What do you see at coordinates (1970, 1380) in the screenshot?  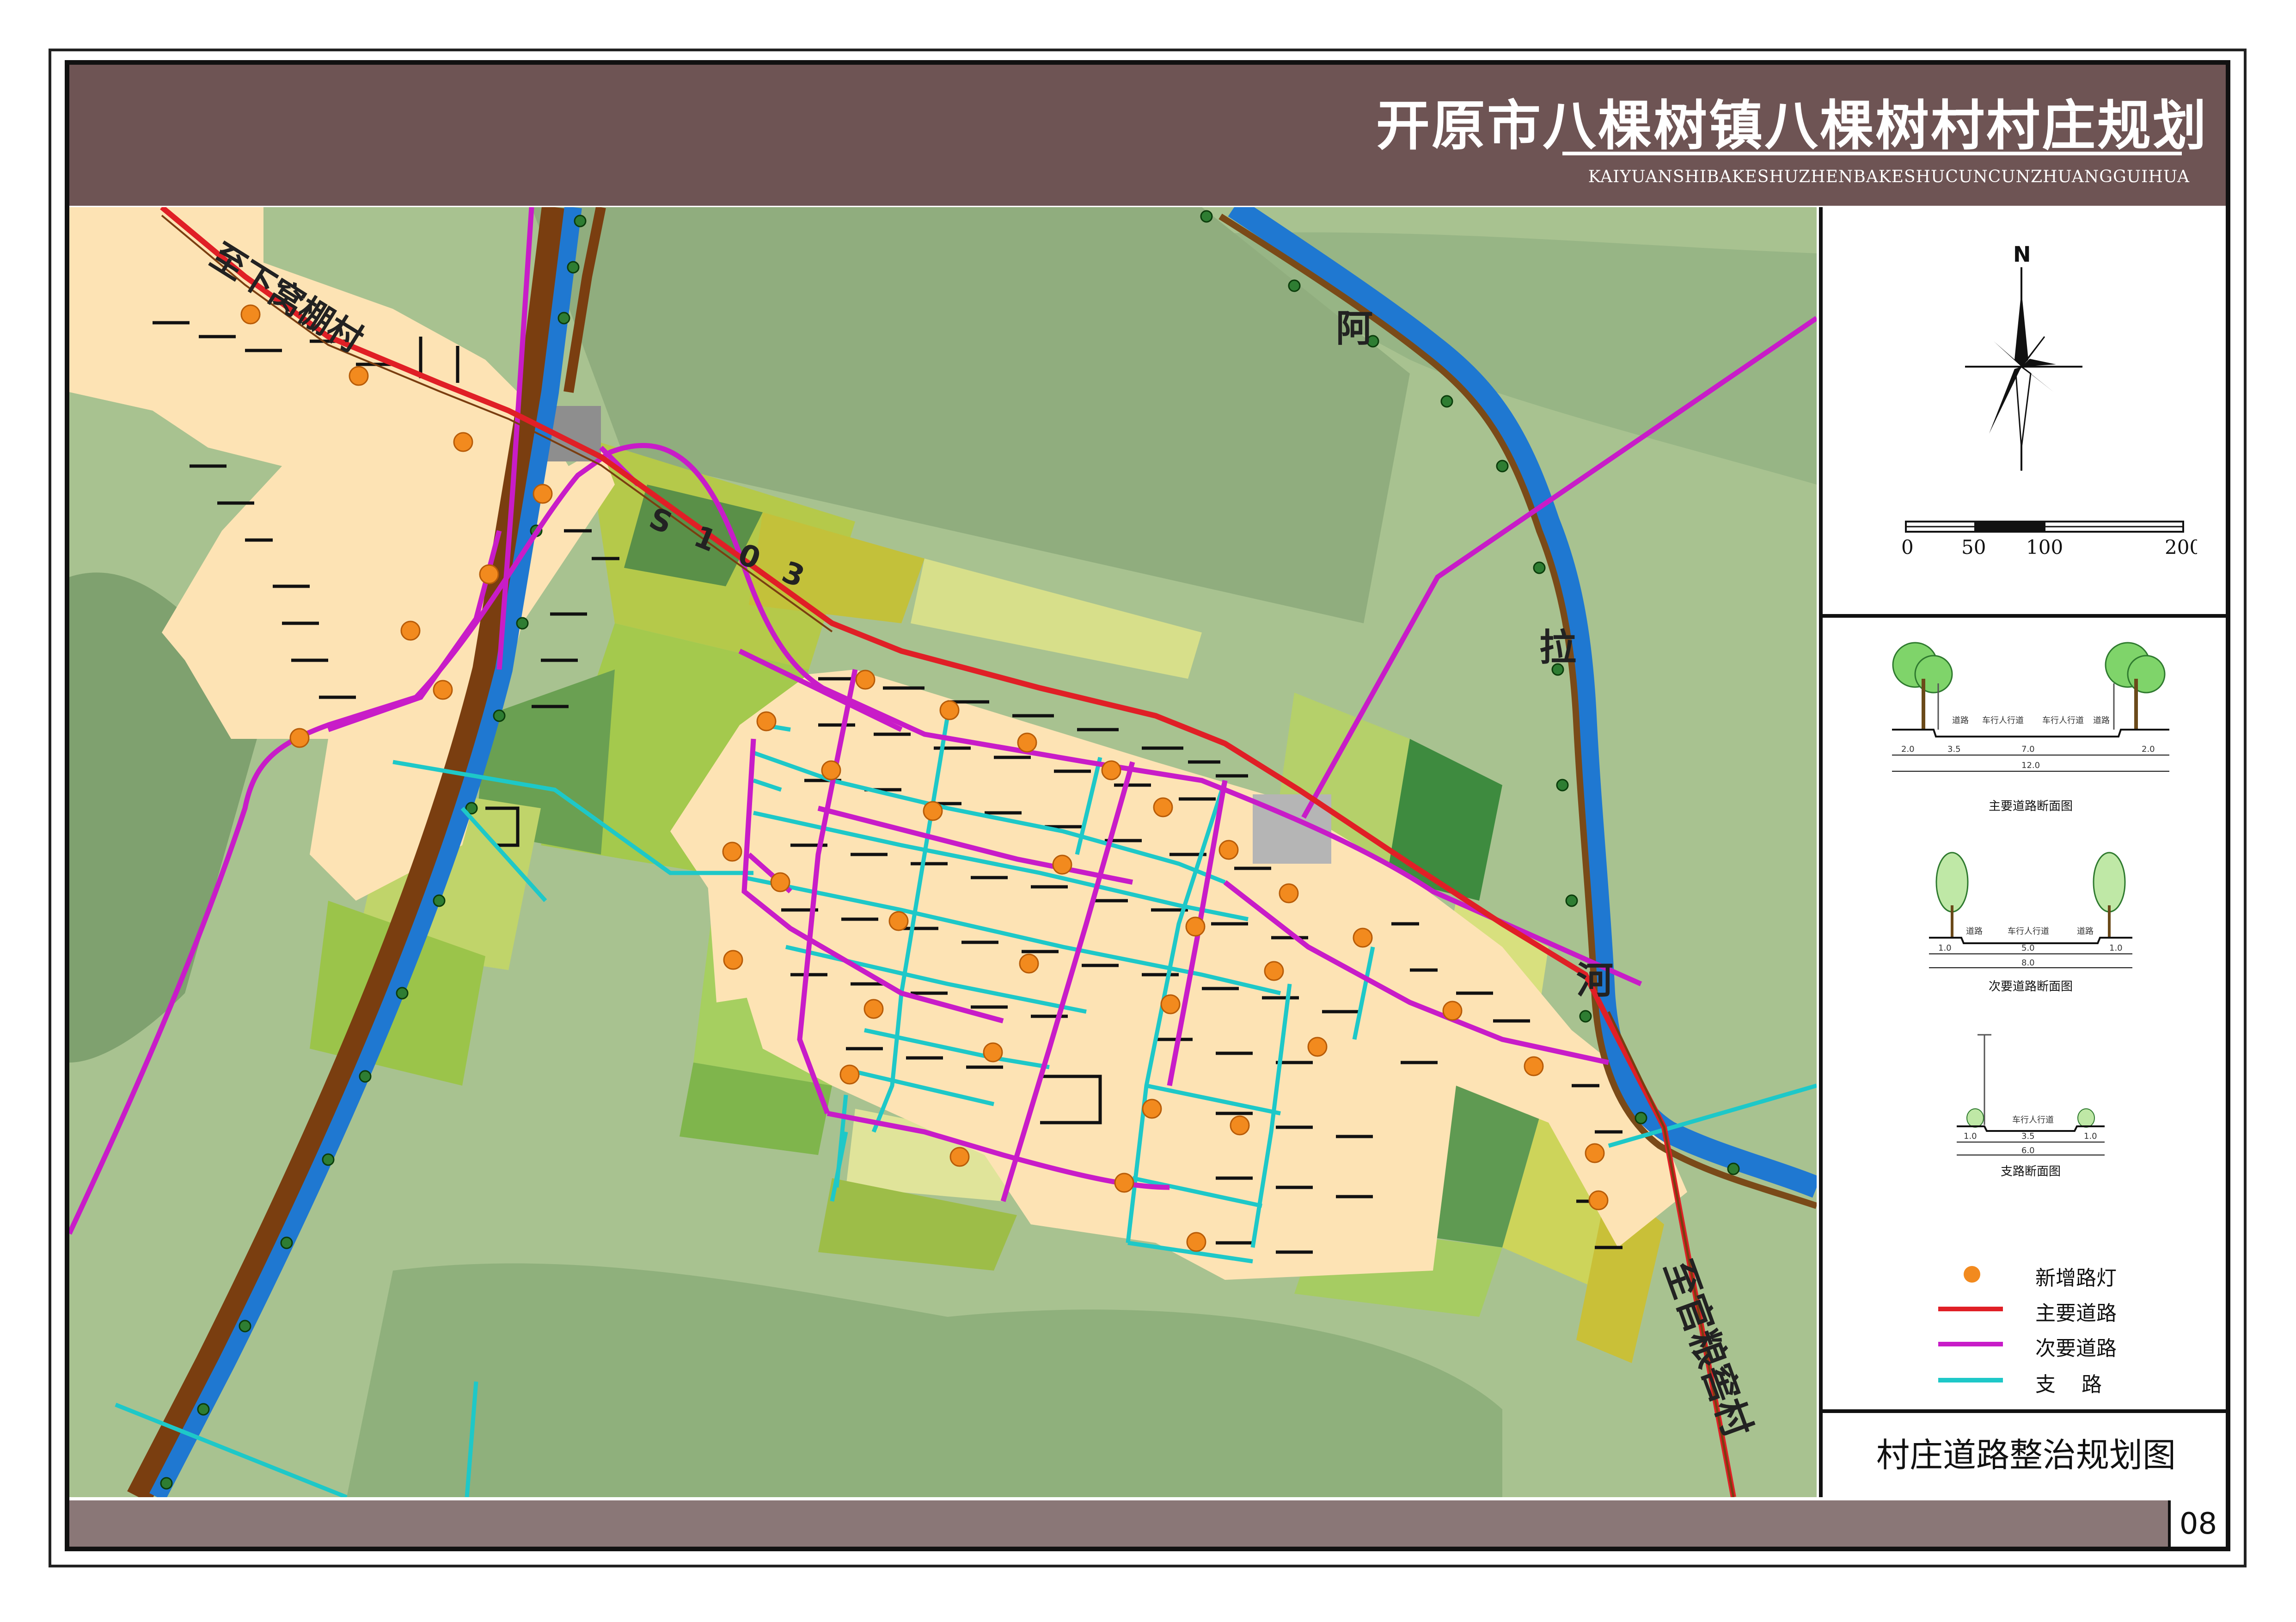 I see `legend-branch-road-swatch` at bounding box center [1970, 1380].